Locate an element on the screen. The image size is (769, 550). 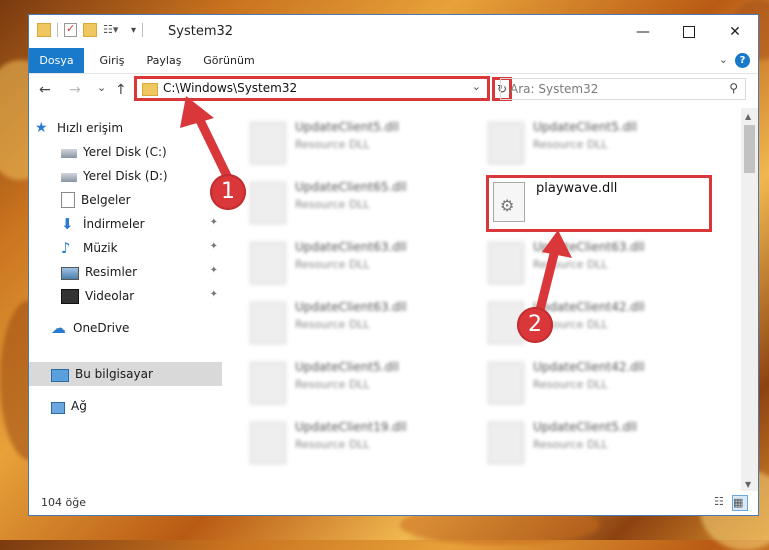
file-item: UpdateClient19.dll Resource DLL is located at coordinates (332, 444).